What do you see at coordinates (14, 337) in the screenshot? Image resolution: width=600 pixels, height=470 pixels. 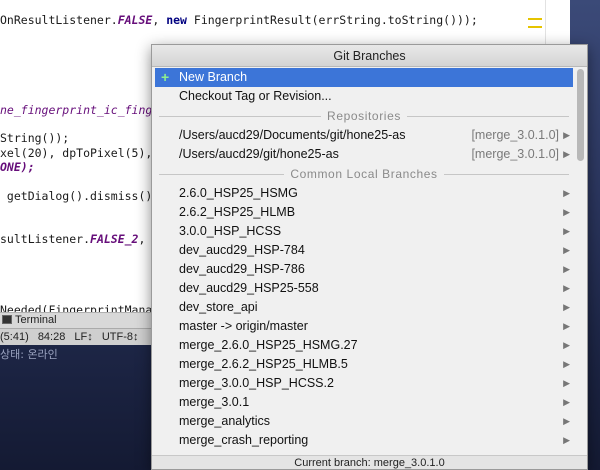 I see `status-position: (5:41)` at bounding box center [14, 337].